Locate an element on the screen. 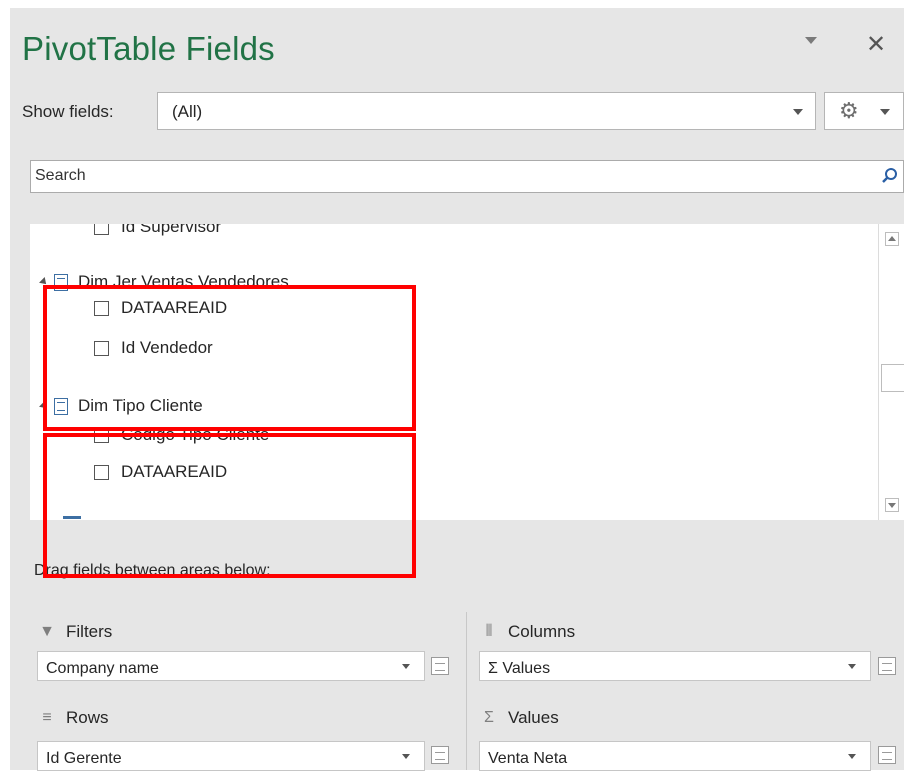 The image size is (904, 771). highlight-box-lower is located at coordinates (229, 505).